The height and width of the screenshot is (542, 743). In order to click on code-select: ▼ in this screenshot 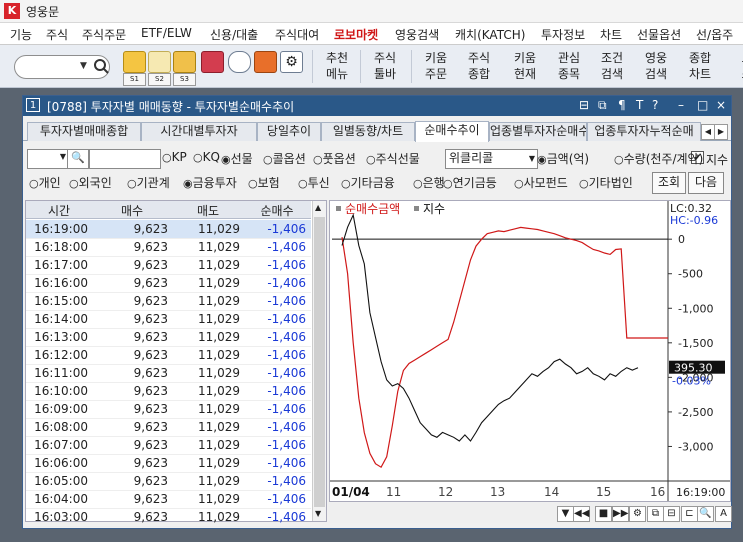, I will do `click(48, 159)`.